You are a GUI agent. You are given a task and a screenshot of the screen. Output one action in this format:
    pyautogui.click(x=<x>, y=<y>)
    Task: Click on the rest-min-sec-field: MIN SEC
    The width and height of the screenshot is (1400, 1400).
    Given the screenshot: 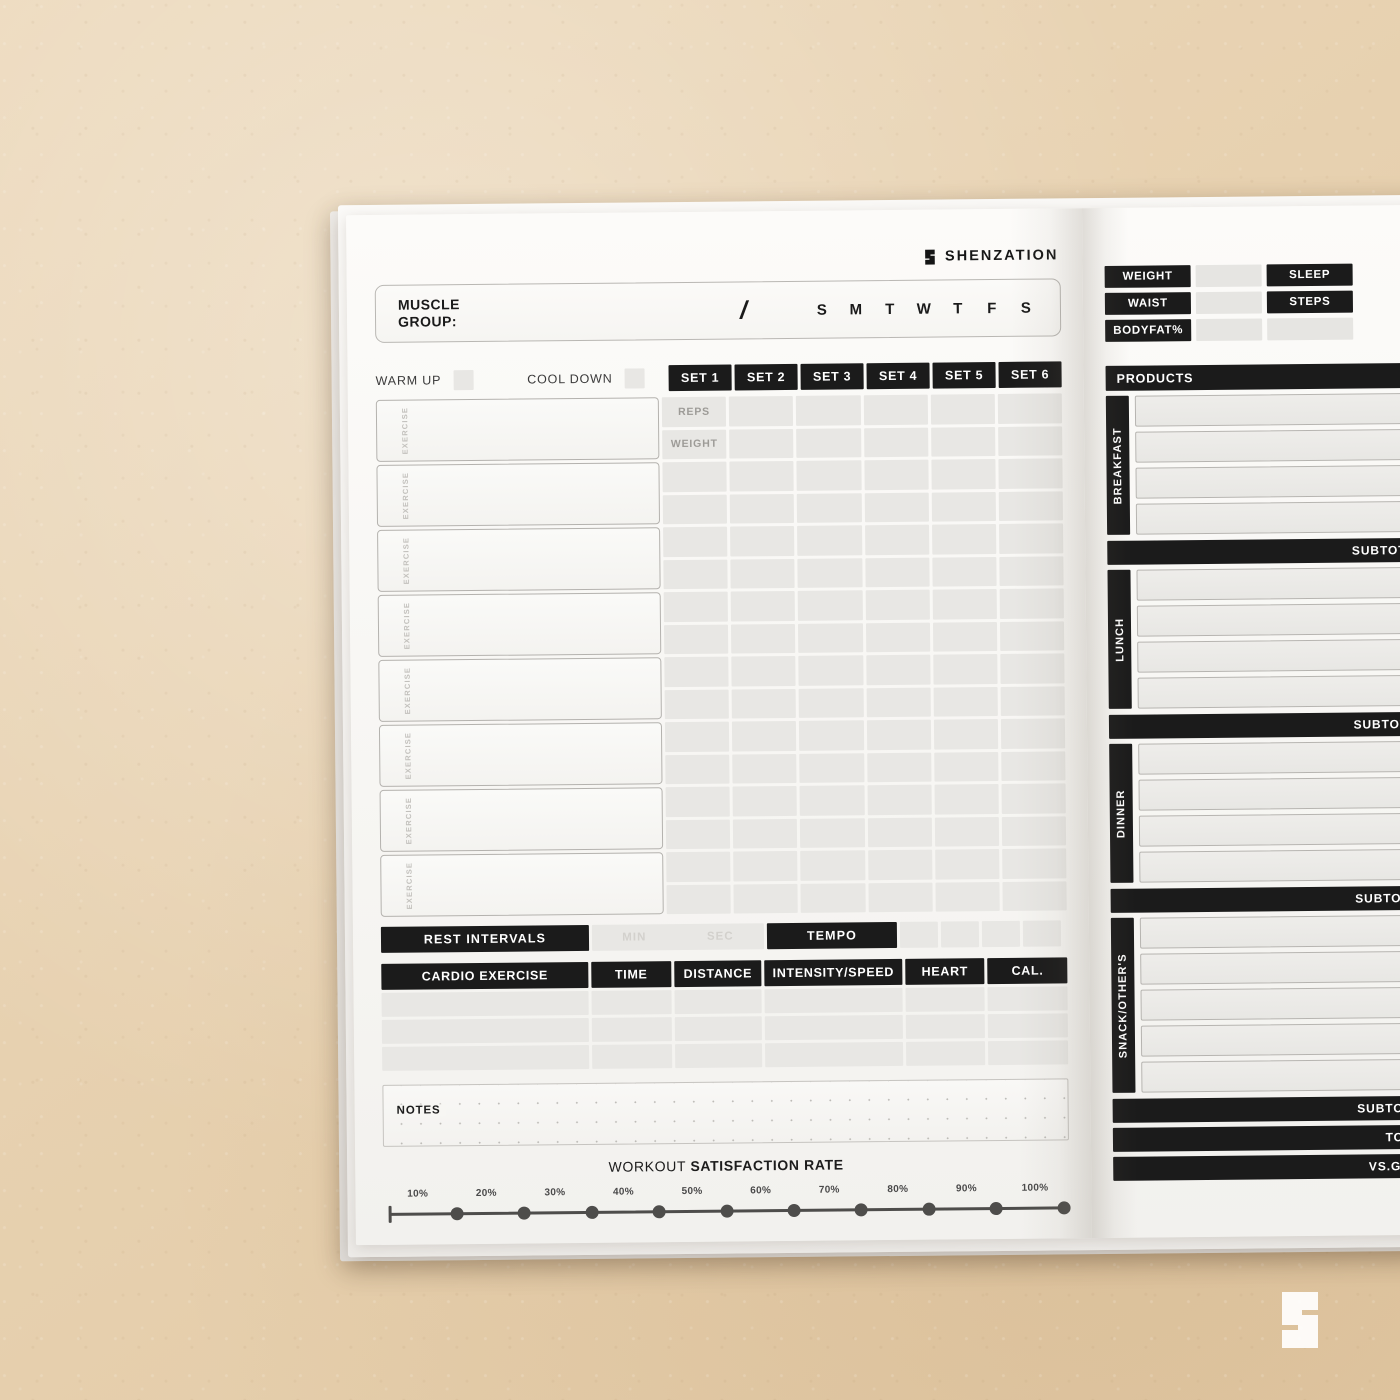 What is the action you would take?
    pyautogui.click(x=678, y=937)
    